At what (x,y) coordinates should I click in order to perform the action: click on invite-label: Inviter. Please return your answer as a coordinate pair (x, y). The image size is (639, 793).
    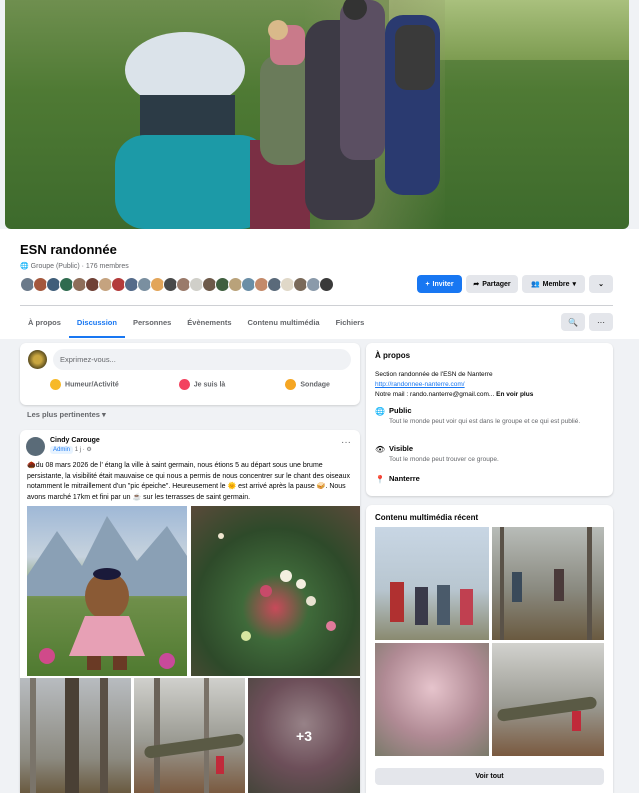
    Looking at the image, I should click on (443, 284).